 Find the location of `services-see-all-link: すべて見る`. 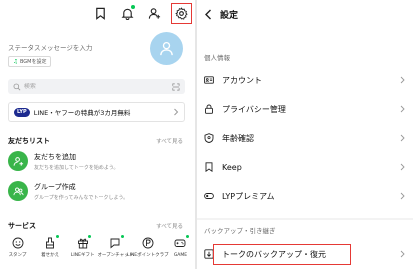

services-see-all-link: すべて見る is located at coordinates (169, 226).